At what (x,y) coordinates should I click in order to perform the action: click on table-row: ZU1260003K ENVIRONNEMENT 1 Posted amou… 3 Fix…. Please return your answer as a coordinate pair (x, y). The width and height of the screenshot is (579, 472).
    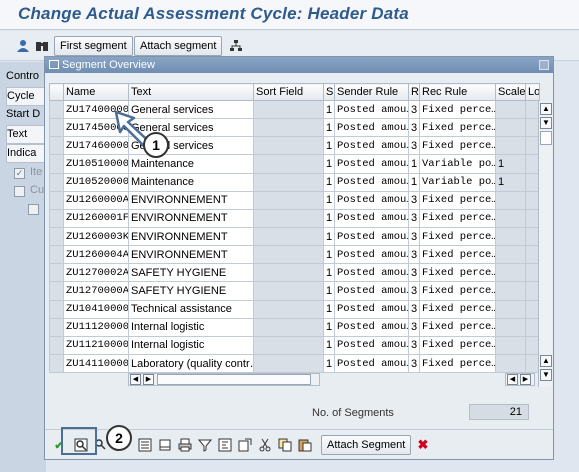
    Looking at the image, I should click on (294, 236).